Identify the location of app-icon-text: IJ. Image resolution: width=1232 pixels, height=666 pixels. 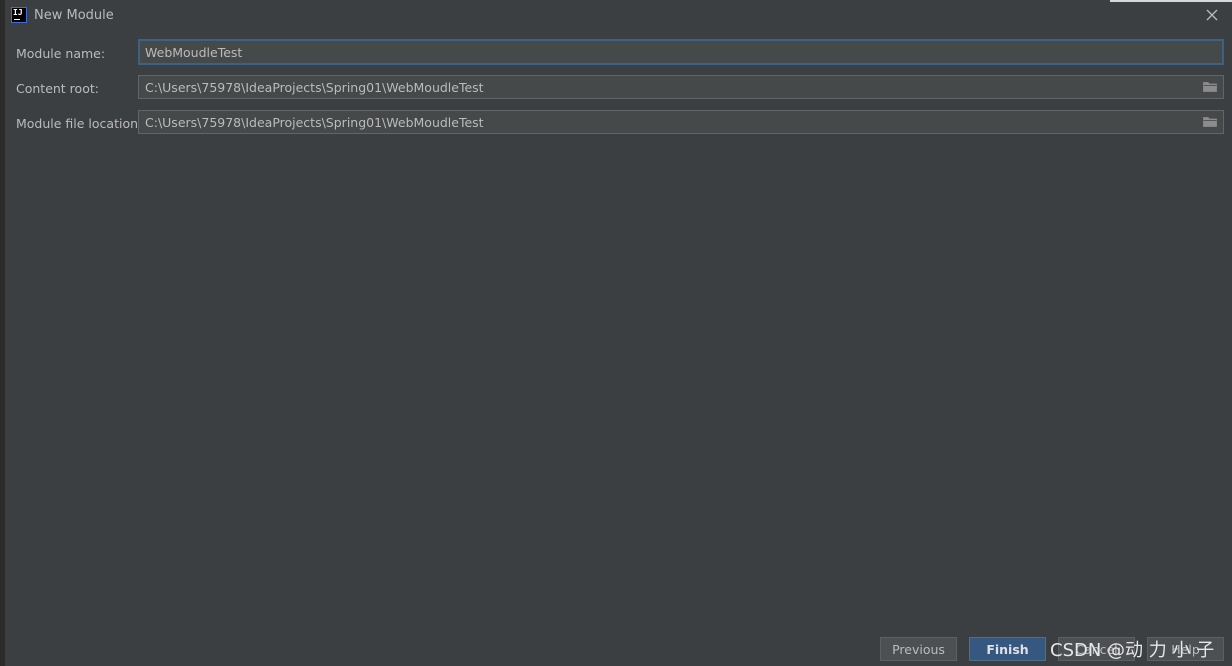
(18, 12).